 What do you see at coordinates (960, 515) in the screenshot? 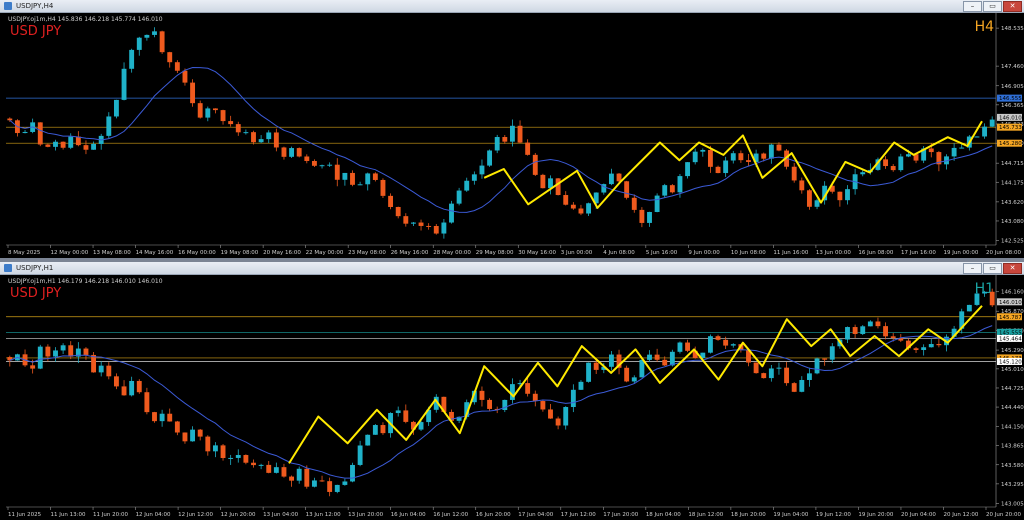
I see `time-tick-label: 20 Jun 12:00` at bounding box center [960, 515].